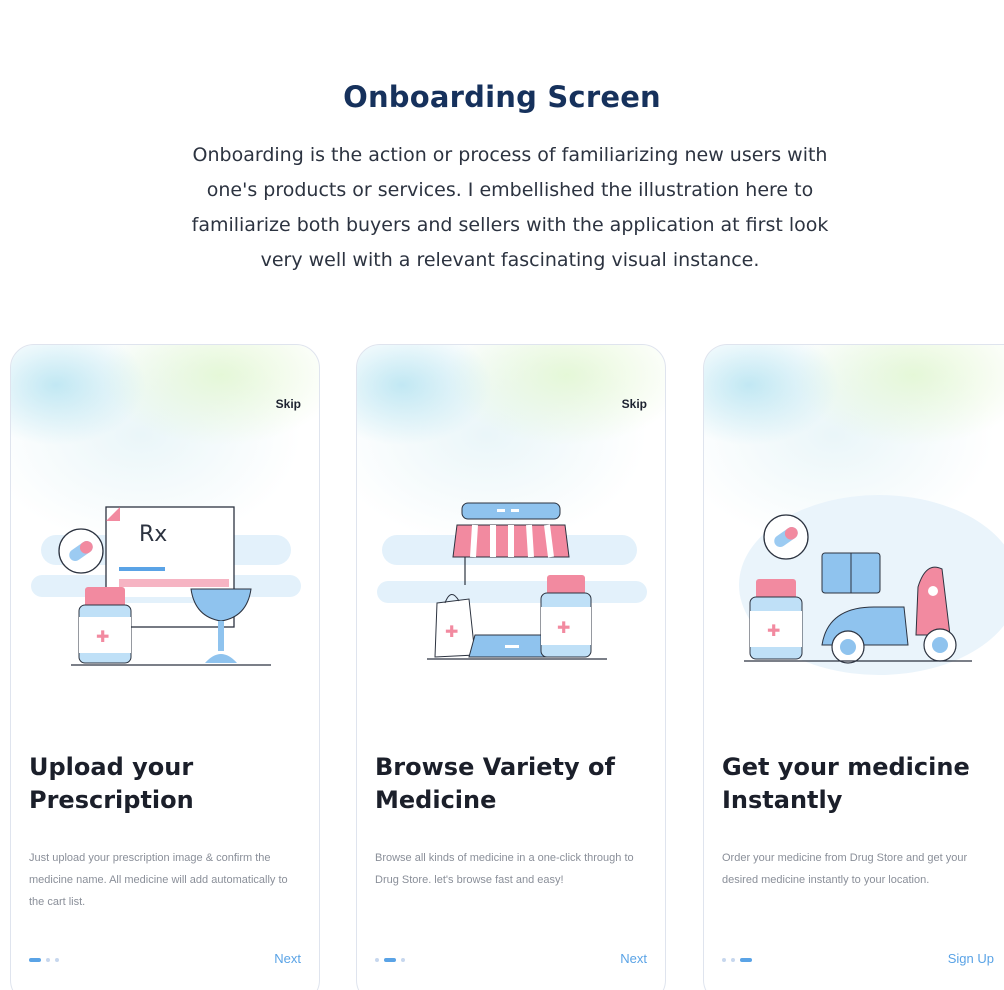 Image resolution: width=1004 pixels, height=990 pixels. I want to click on screen-title: Upload your Prescription, so click(111, 783).